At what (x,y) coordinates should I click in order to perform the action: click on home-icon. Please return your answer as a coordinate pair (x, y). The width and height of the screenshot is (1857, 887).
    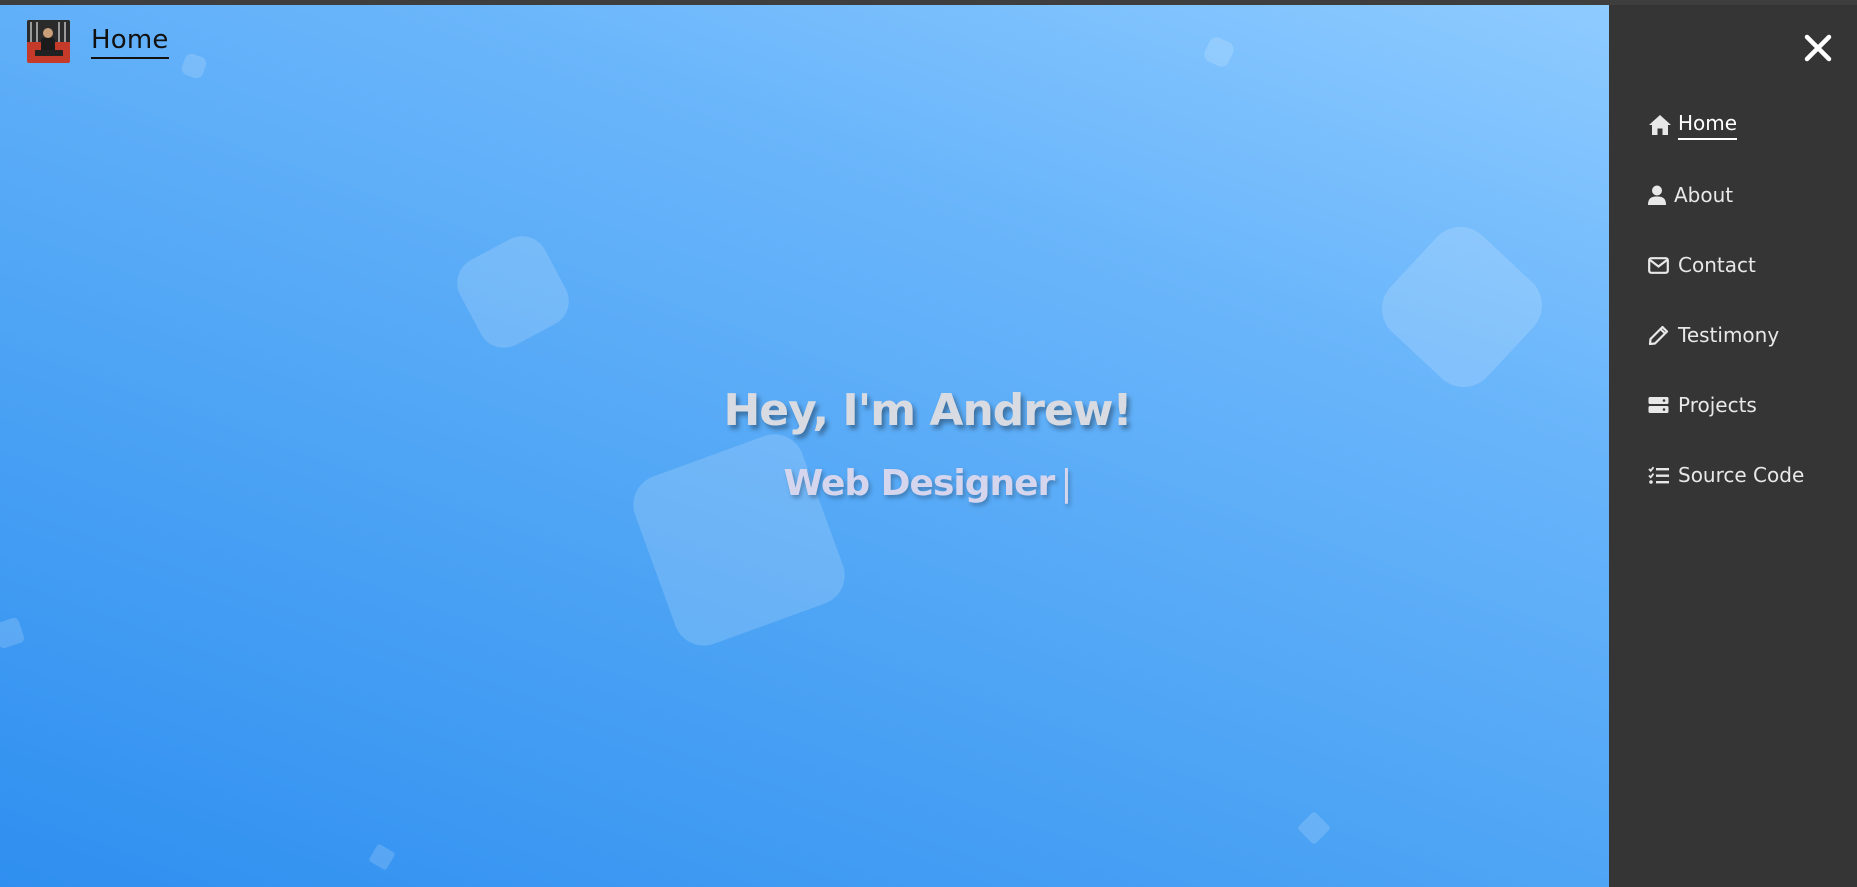
    Looking at the image, I should click on (1660, 125).